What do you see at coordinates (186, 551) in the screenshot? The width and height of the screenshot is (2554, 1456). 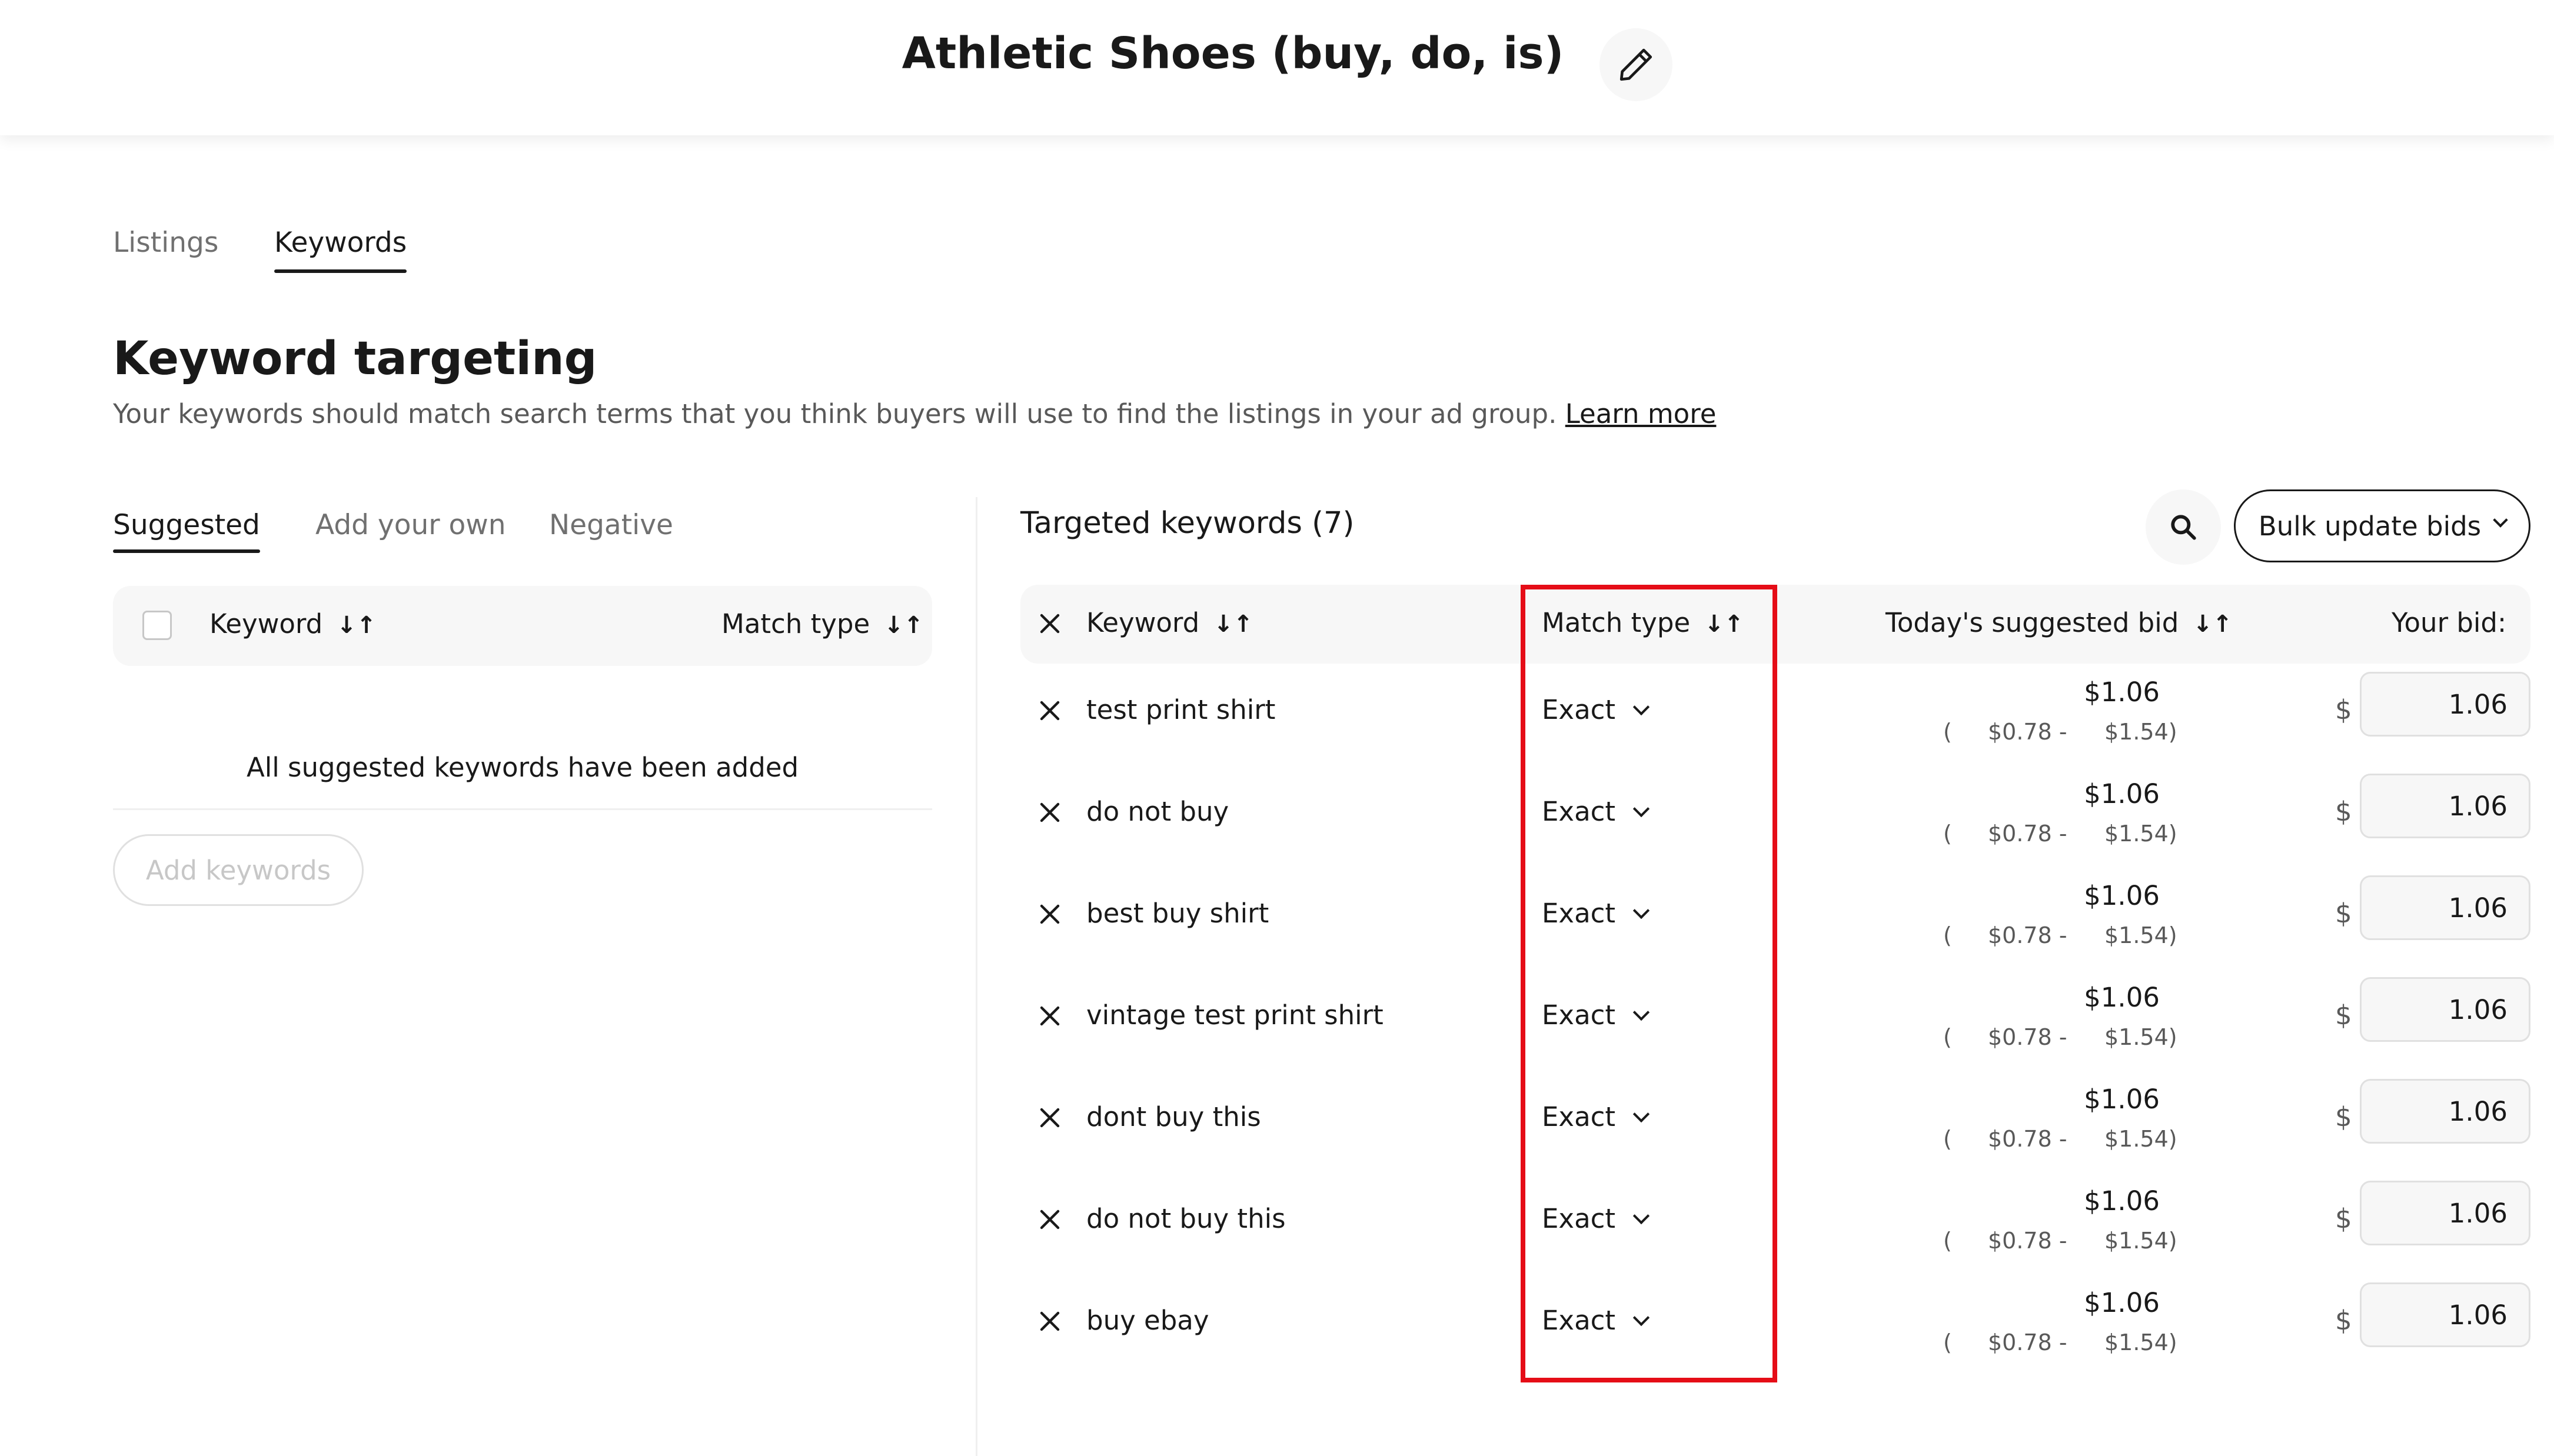 I see `active-subtab-underline` at bounding box center [186, 551].